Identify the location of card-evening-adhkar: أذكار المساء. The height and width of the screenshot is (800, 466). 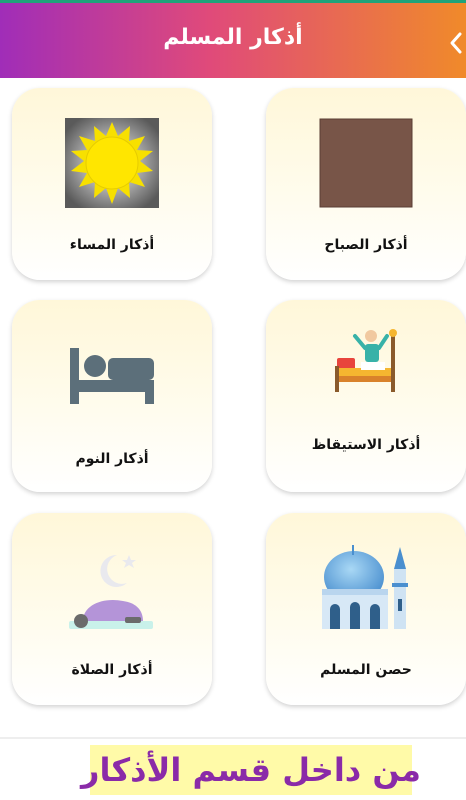
(112, 184).